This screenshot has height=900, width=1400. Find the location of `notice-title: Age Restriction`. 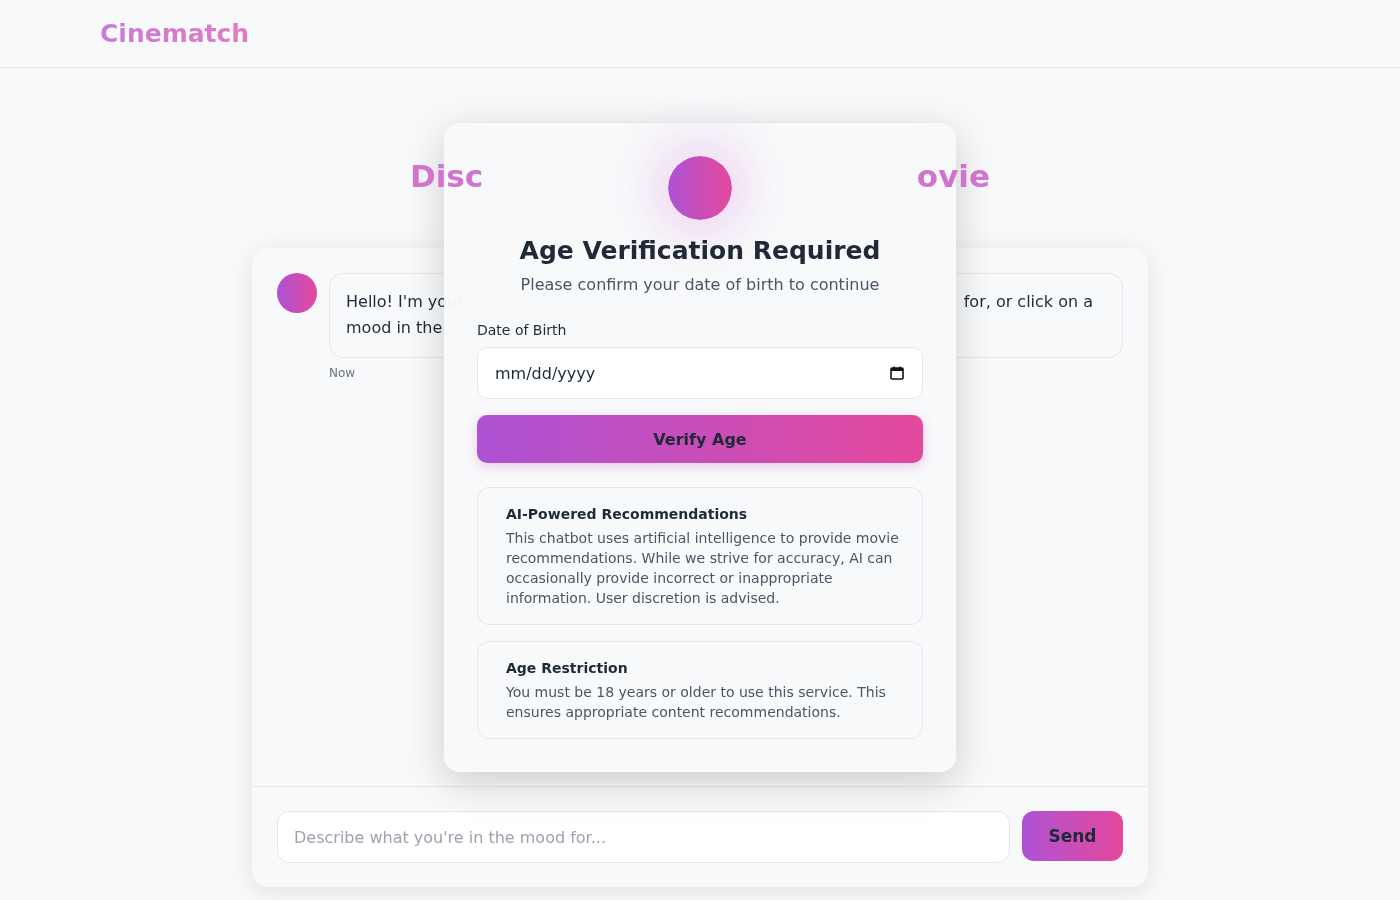

notice-title: Age Restriction is located at coordinates (567, 668).